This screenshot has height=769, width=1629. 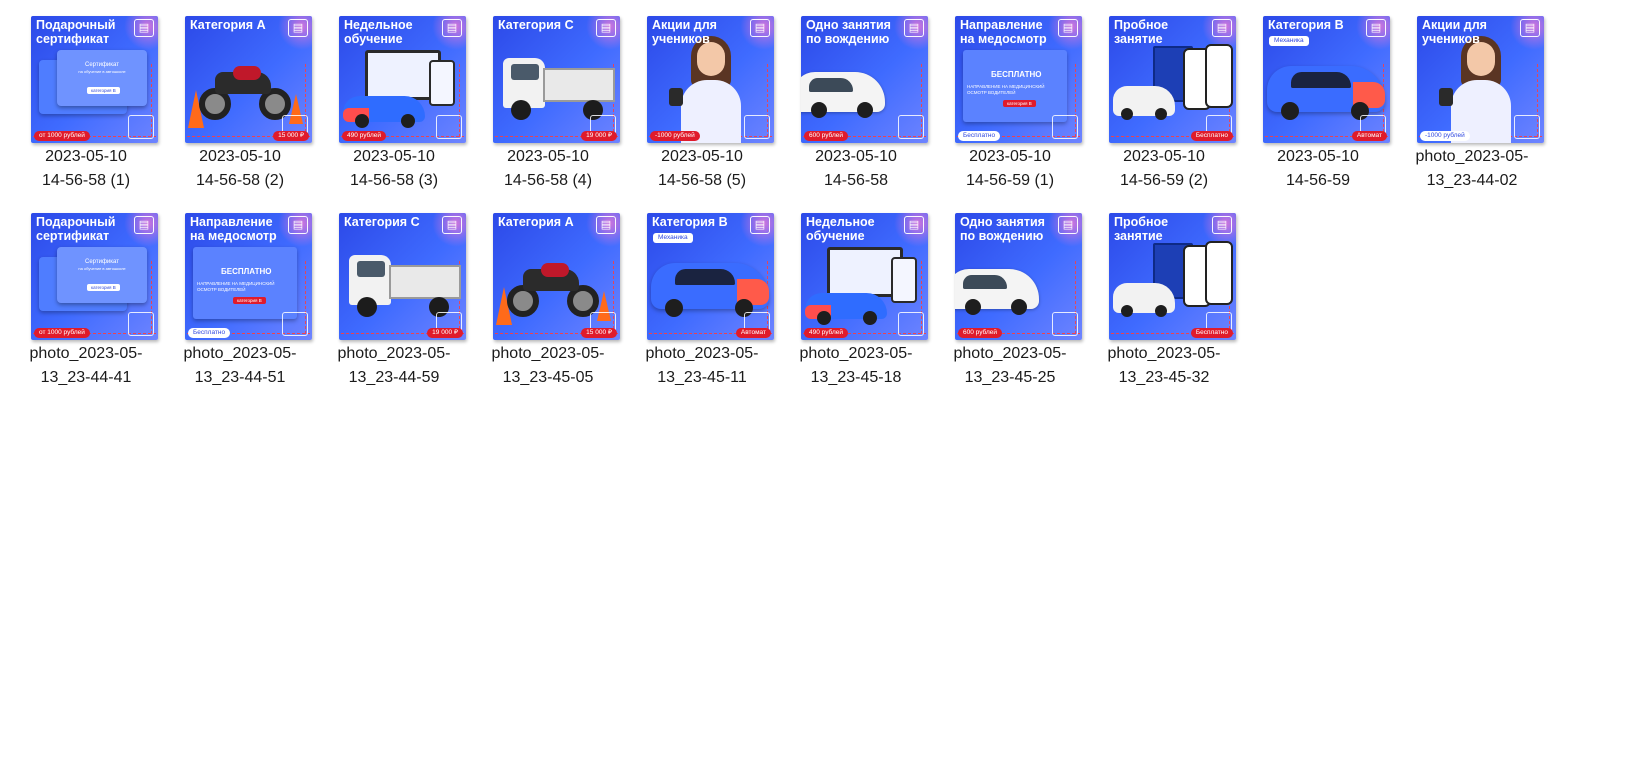 What do you see at coordinates (1472, 169) in the screenshot?
I see `file-name: photo_2023-05- 13_23-44-02` at bounding box center [1472, 169].